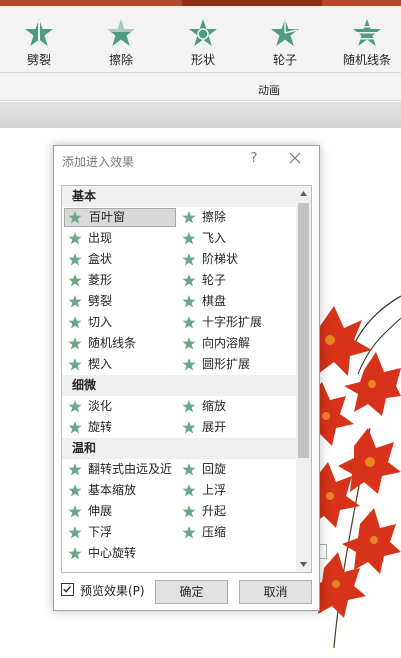 This screenshot has height=658, width=401. I want to click on scrollbar-thumb, so click(303, 330).